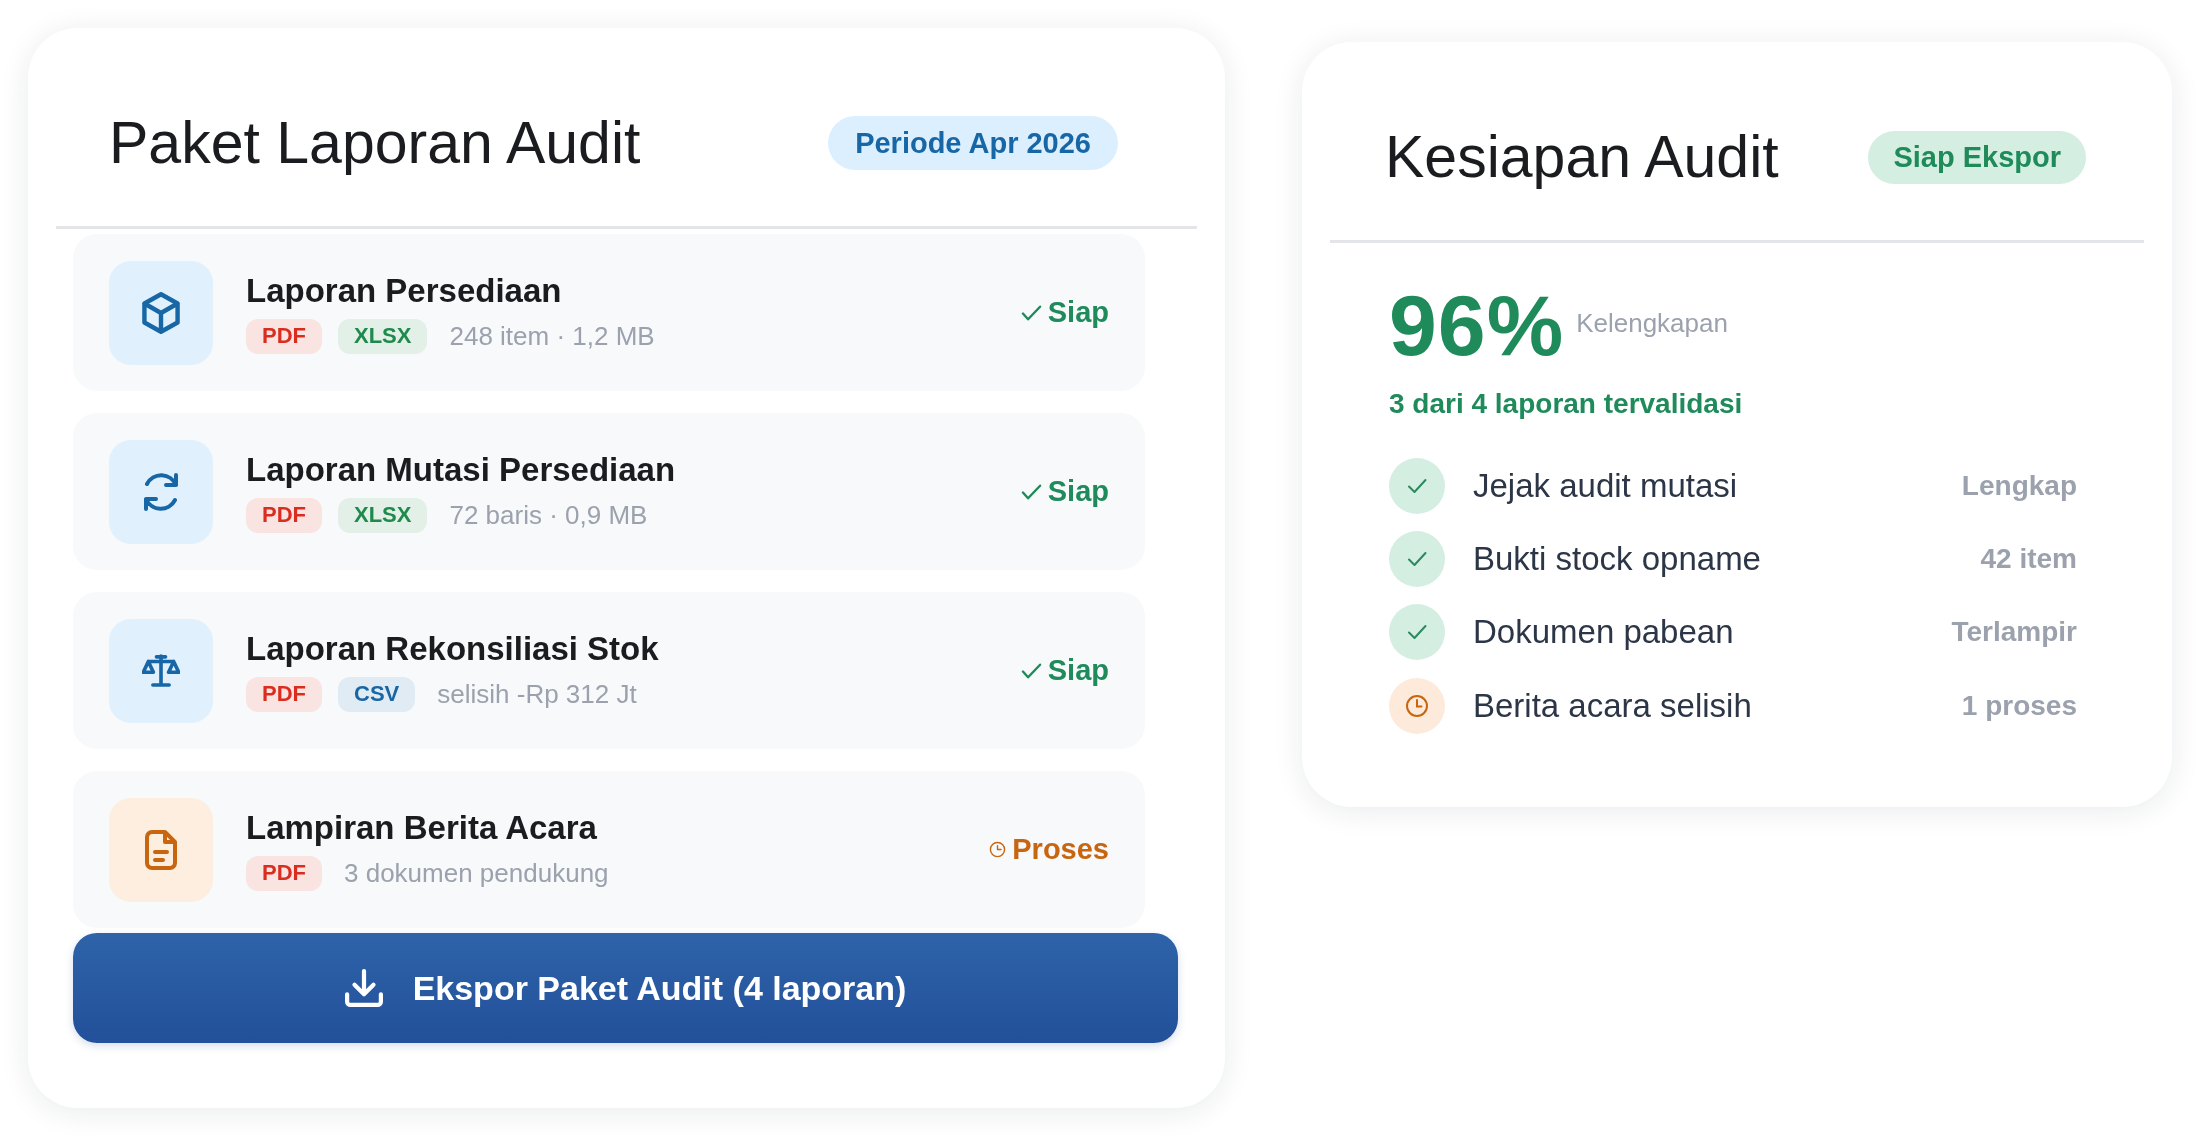 This screenshot has height=1137, width=2200. I want to click on card-title: Paket Laporan Audit, so click(375, 143).